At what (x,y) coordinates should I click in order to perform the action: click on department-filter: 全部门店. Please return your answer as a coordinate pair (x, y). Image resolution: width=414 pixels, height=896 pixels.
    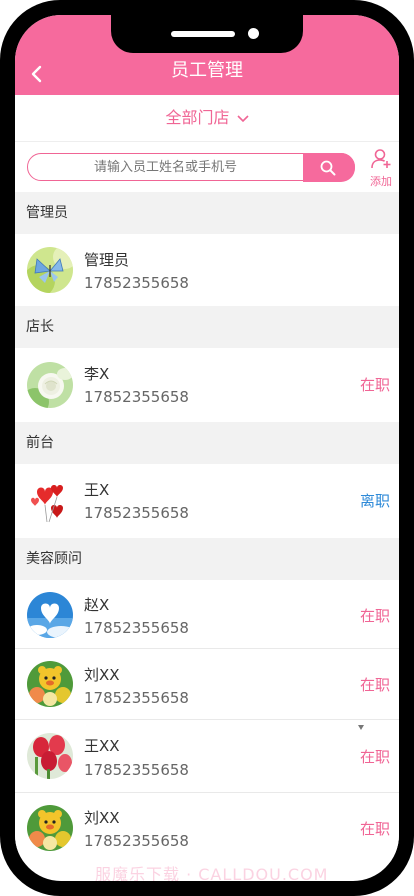
    Looking at the image, I should click on (207, 118).